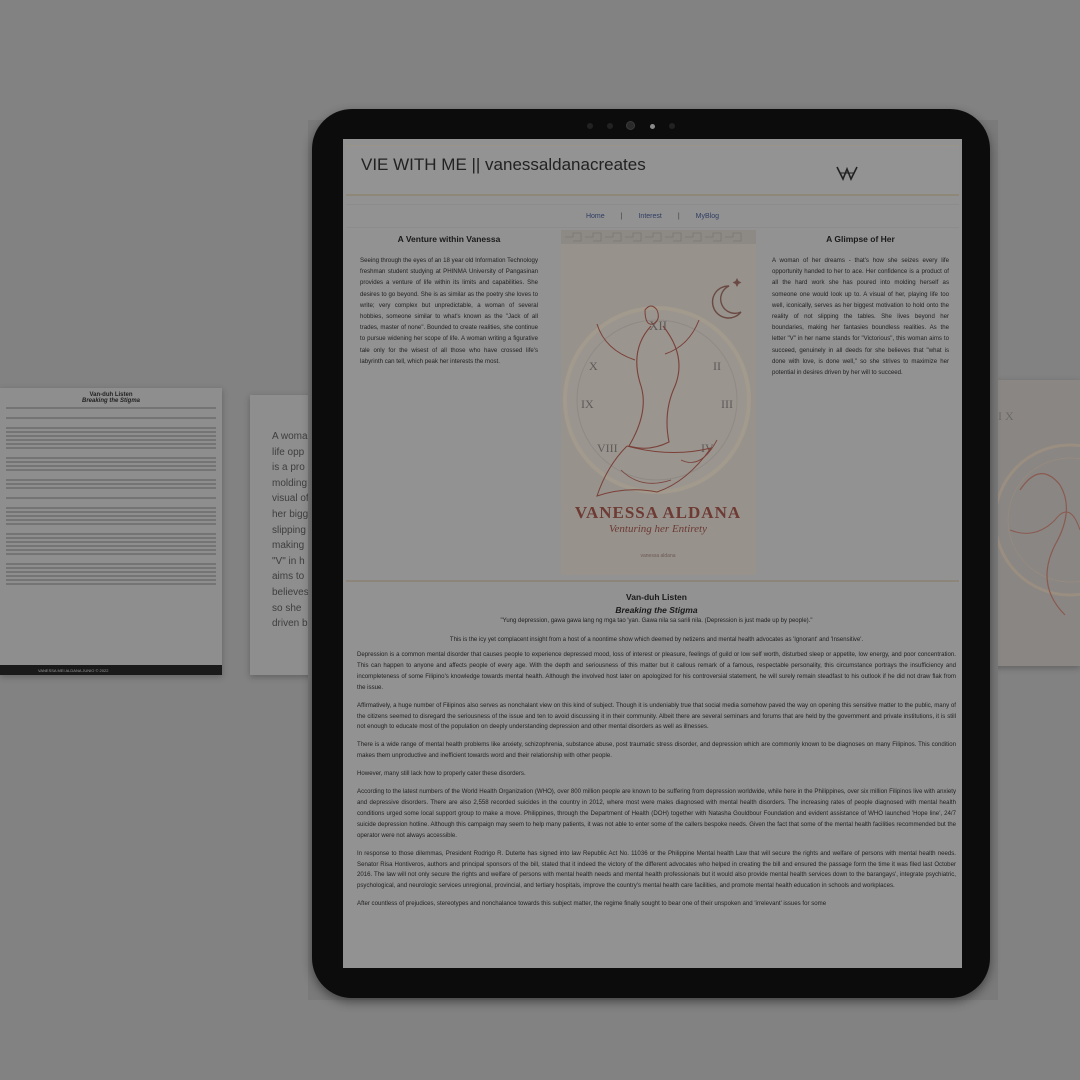  Describe the element at coordinates (607, 448) in the screenshot. I see `svg-text: VIII` at that location.